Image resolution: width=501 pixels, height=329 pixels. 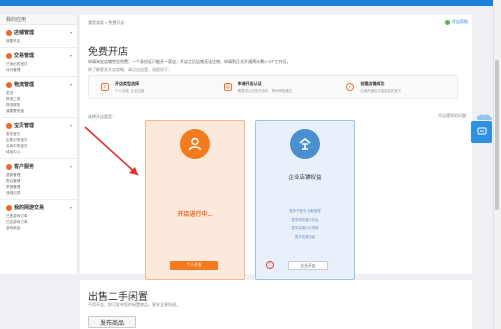 I want to click on shop-icon, so click(x=9, y=32).